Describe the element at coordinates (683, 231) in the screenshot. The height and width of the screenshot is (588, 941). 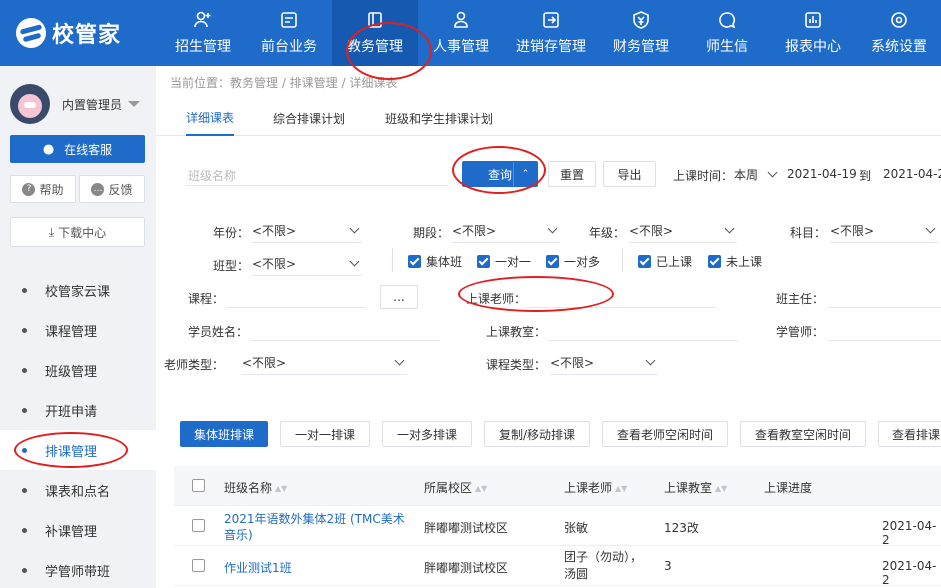
I see `grade-select: <不限>` at that location.